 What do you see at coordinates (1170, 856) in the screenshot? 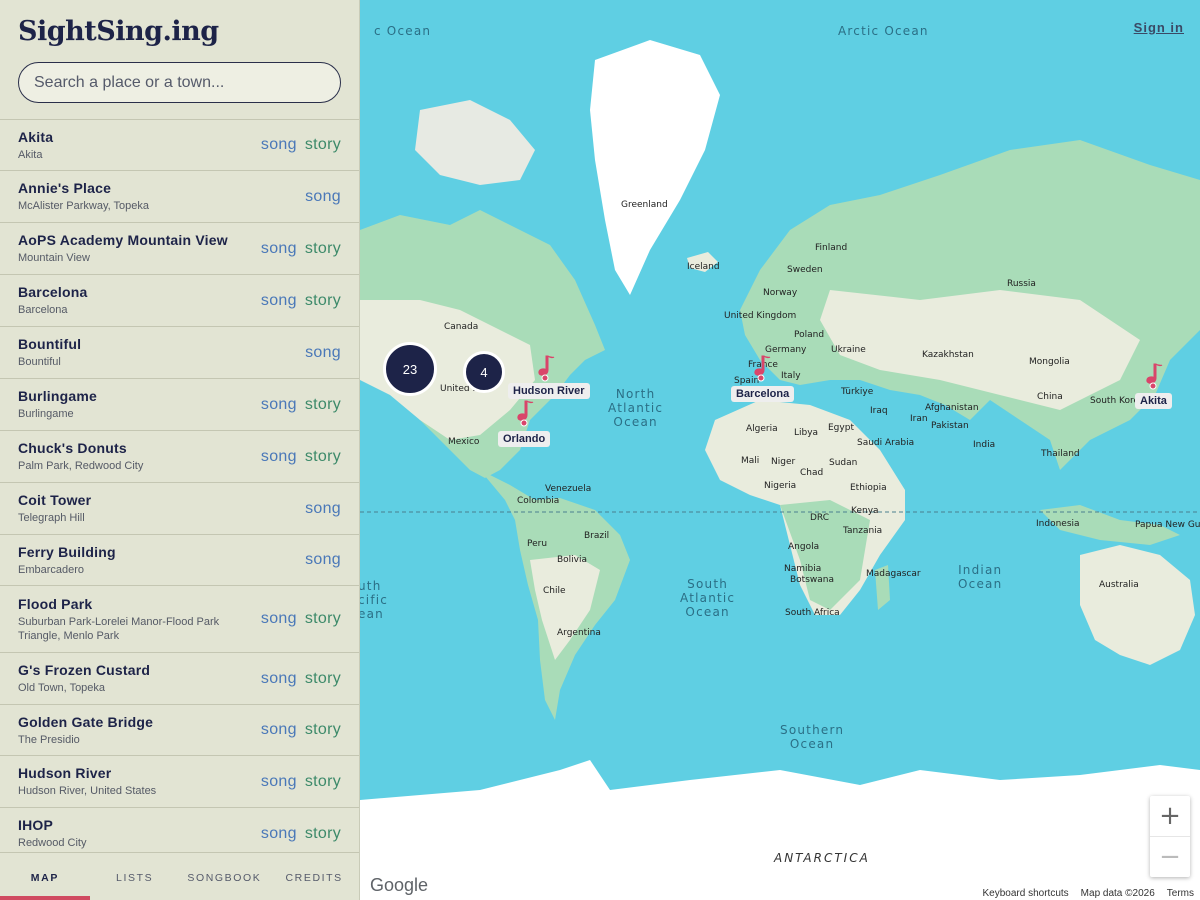
I see `zoom-out-button: −` at bounding box center [1170, 856].